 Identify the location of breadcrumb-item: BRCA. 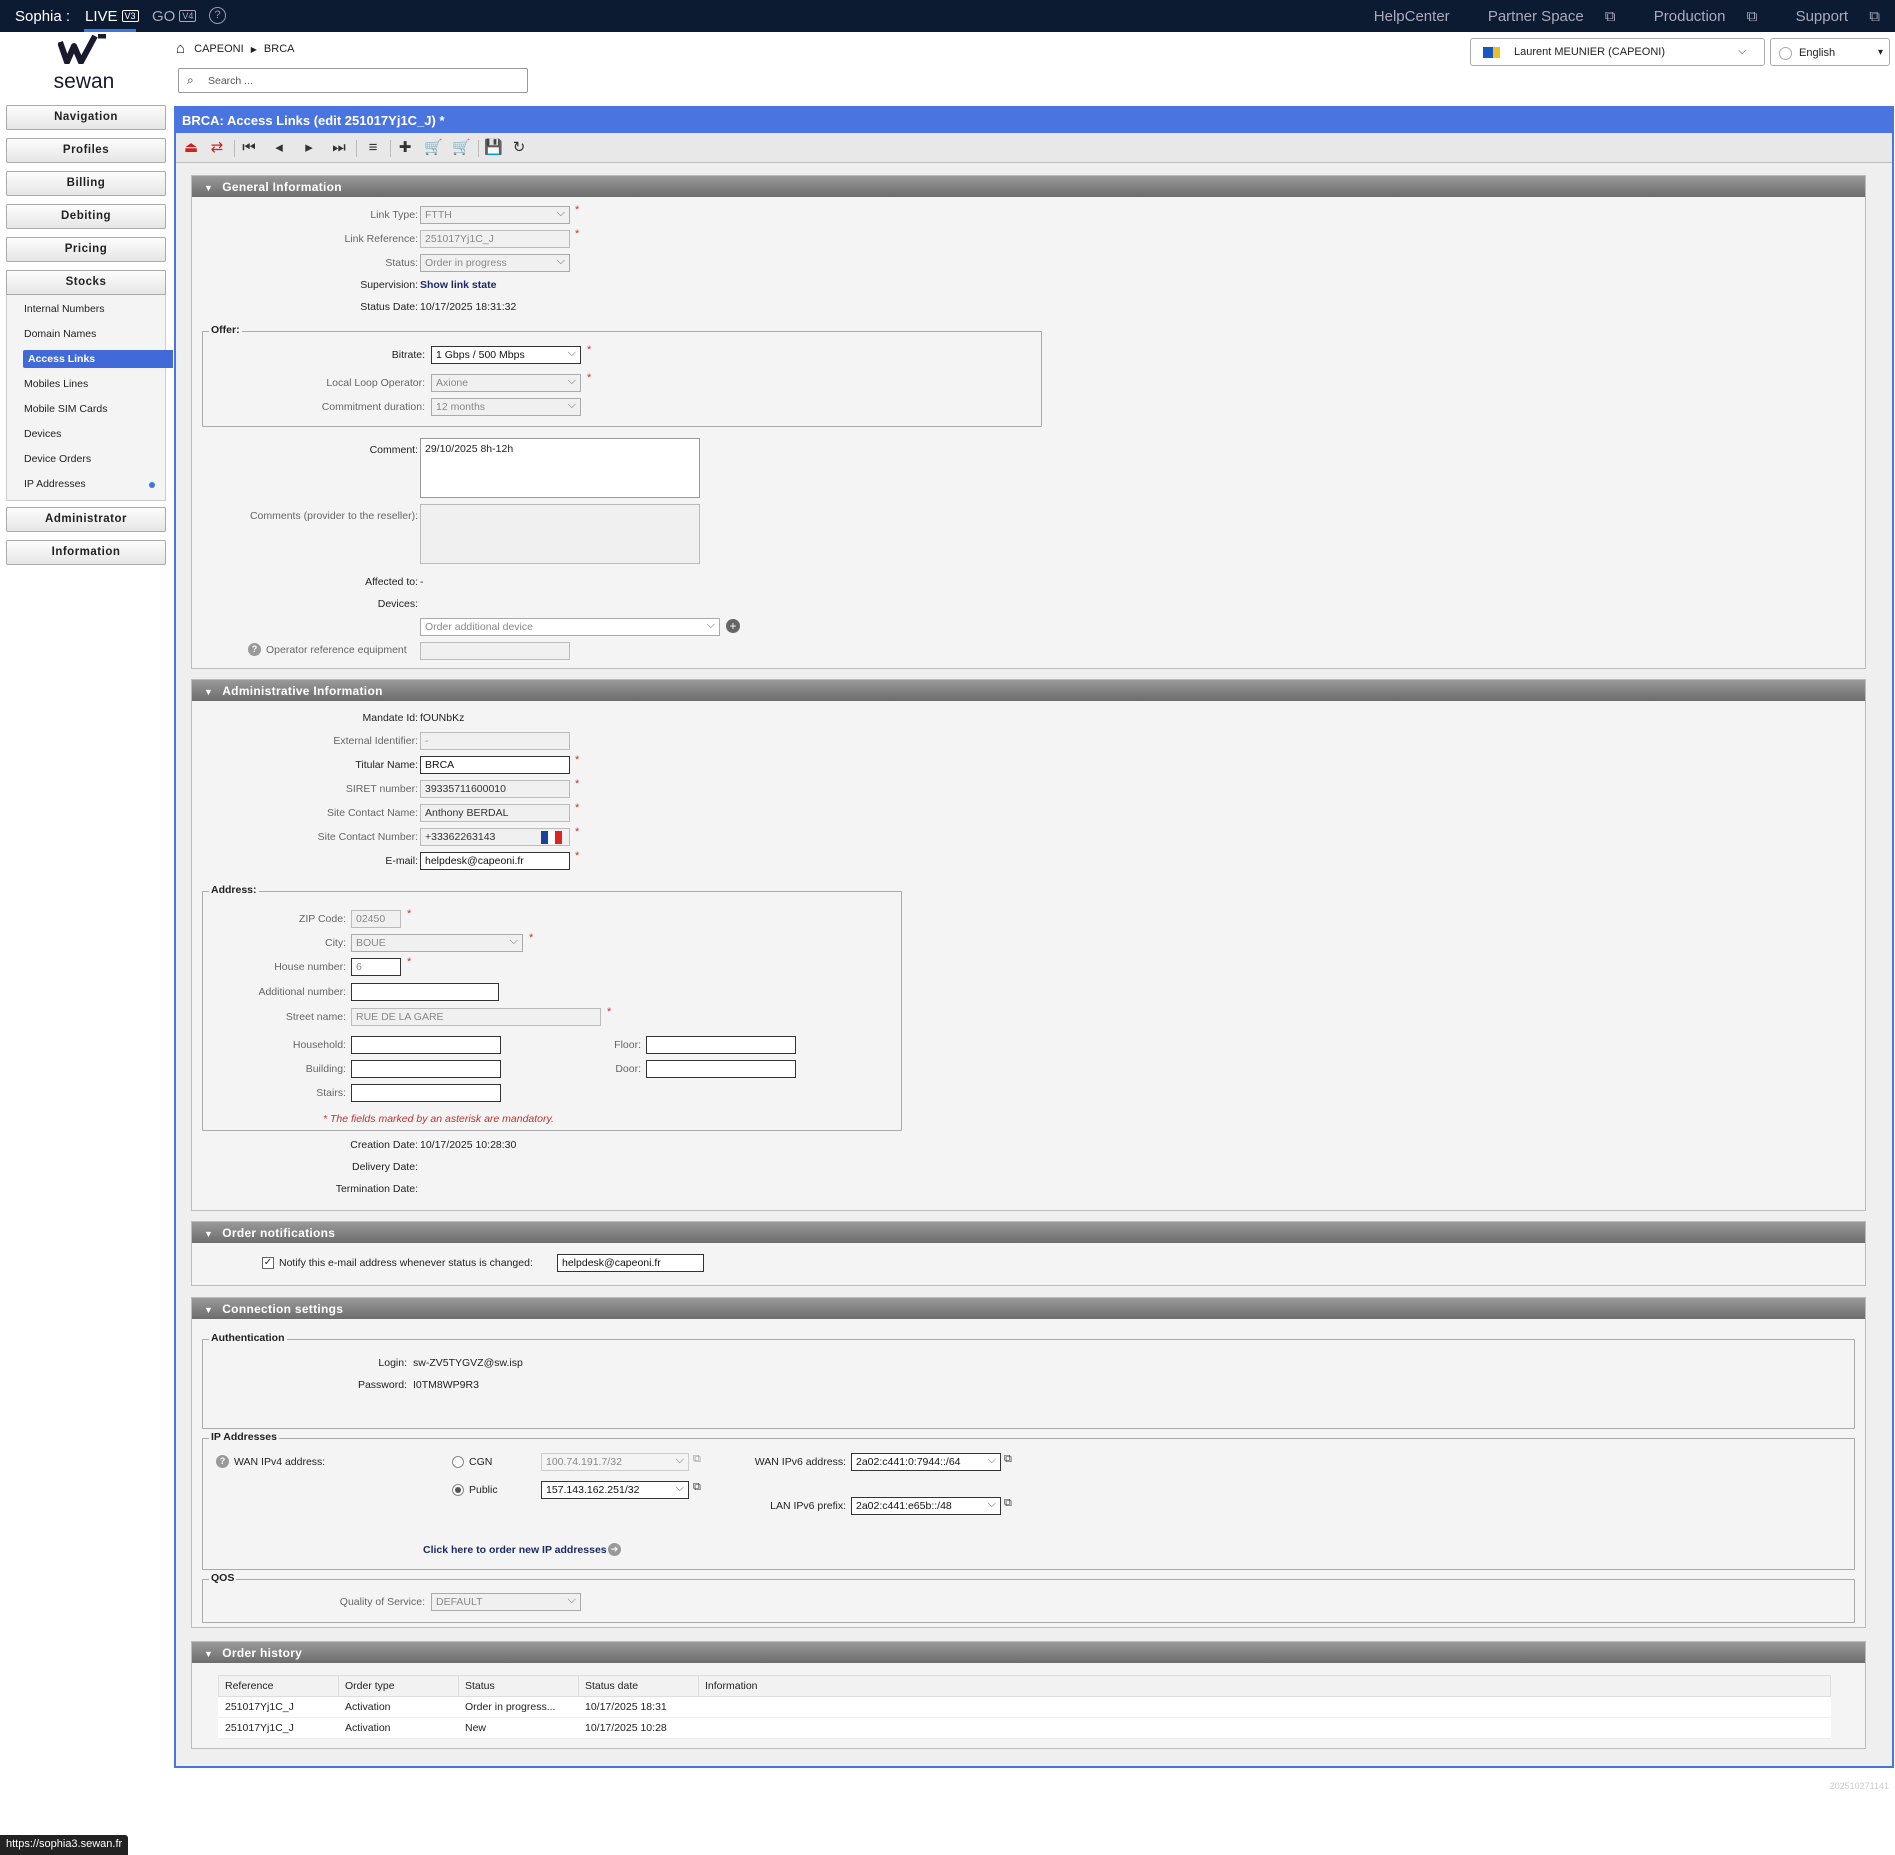
(279, 49).